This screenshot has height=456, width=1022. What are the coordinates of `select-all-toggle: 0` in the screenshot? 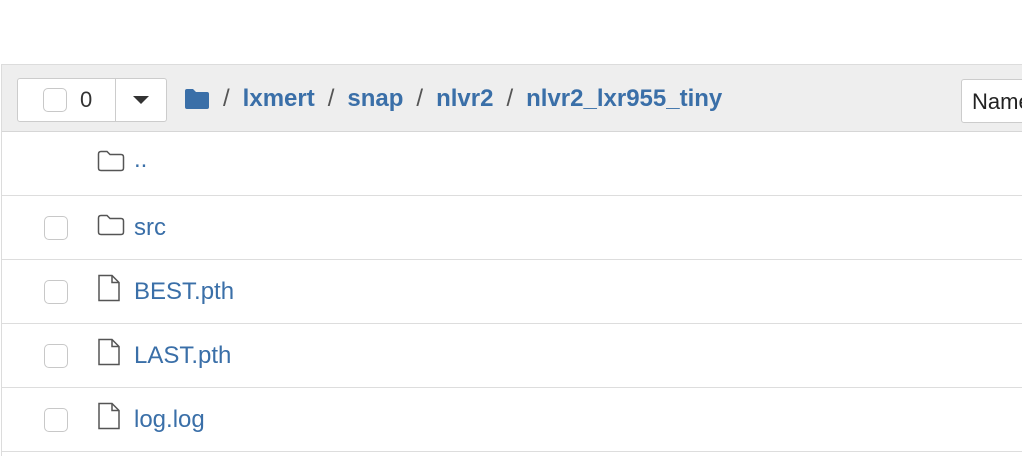 It's located at (67, 100).